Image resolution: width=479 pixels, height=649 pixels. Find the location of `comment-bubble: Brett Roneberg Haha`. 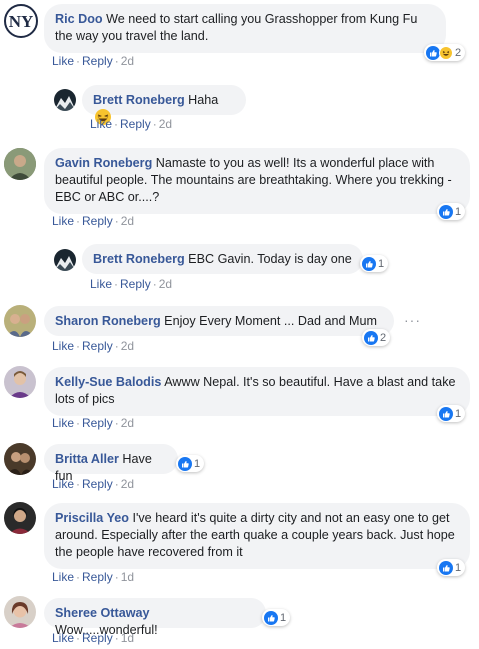

comment-bubble: Brett Roneberg Haha is located at coordinates (164, 105).